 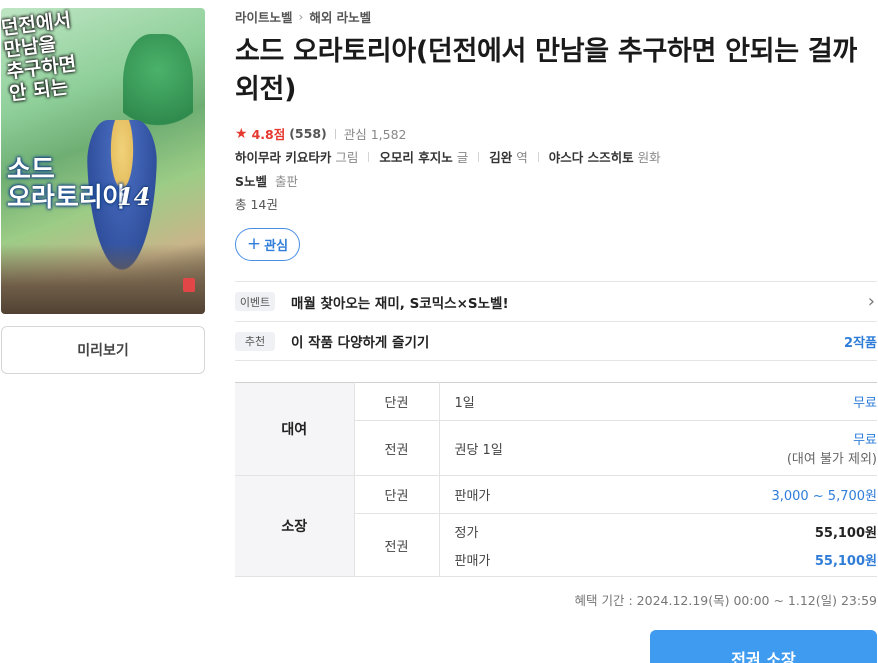 What do you see at coordinates (845, 533) in the screenshot?
I see `own-all-list-price: 55,100원` at bounding box center [845, 533].